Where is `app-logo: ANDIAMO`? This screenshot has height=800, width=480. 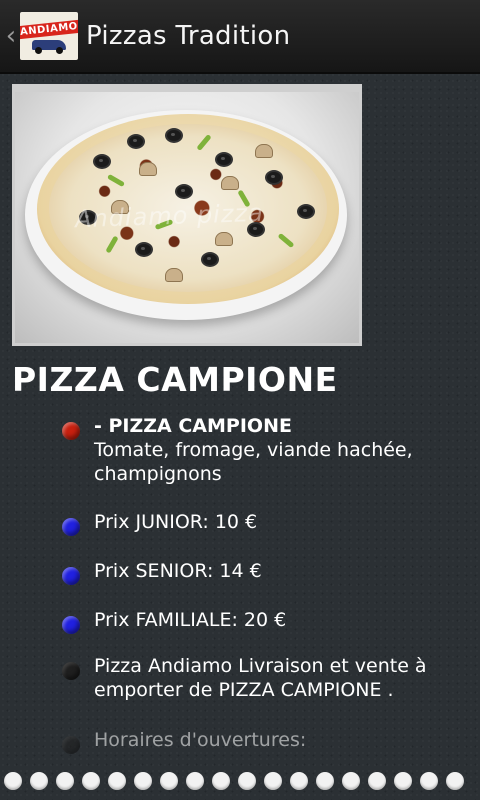 app-logo: ANDIAMO is located at coordinates (49, 36).